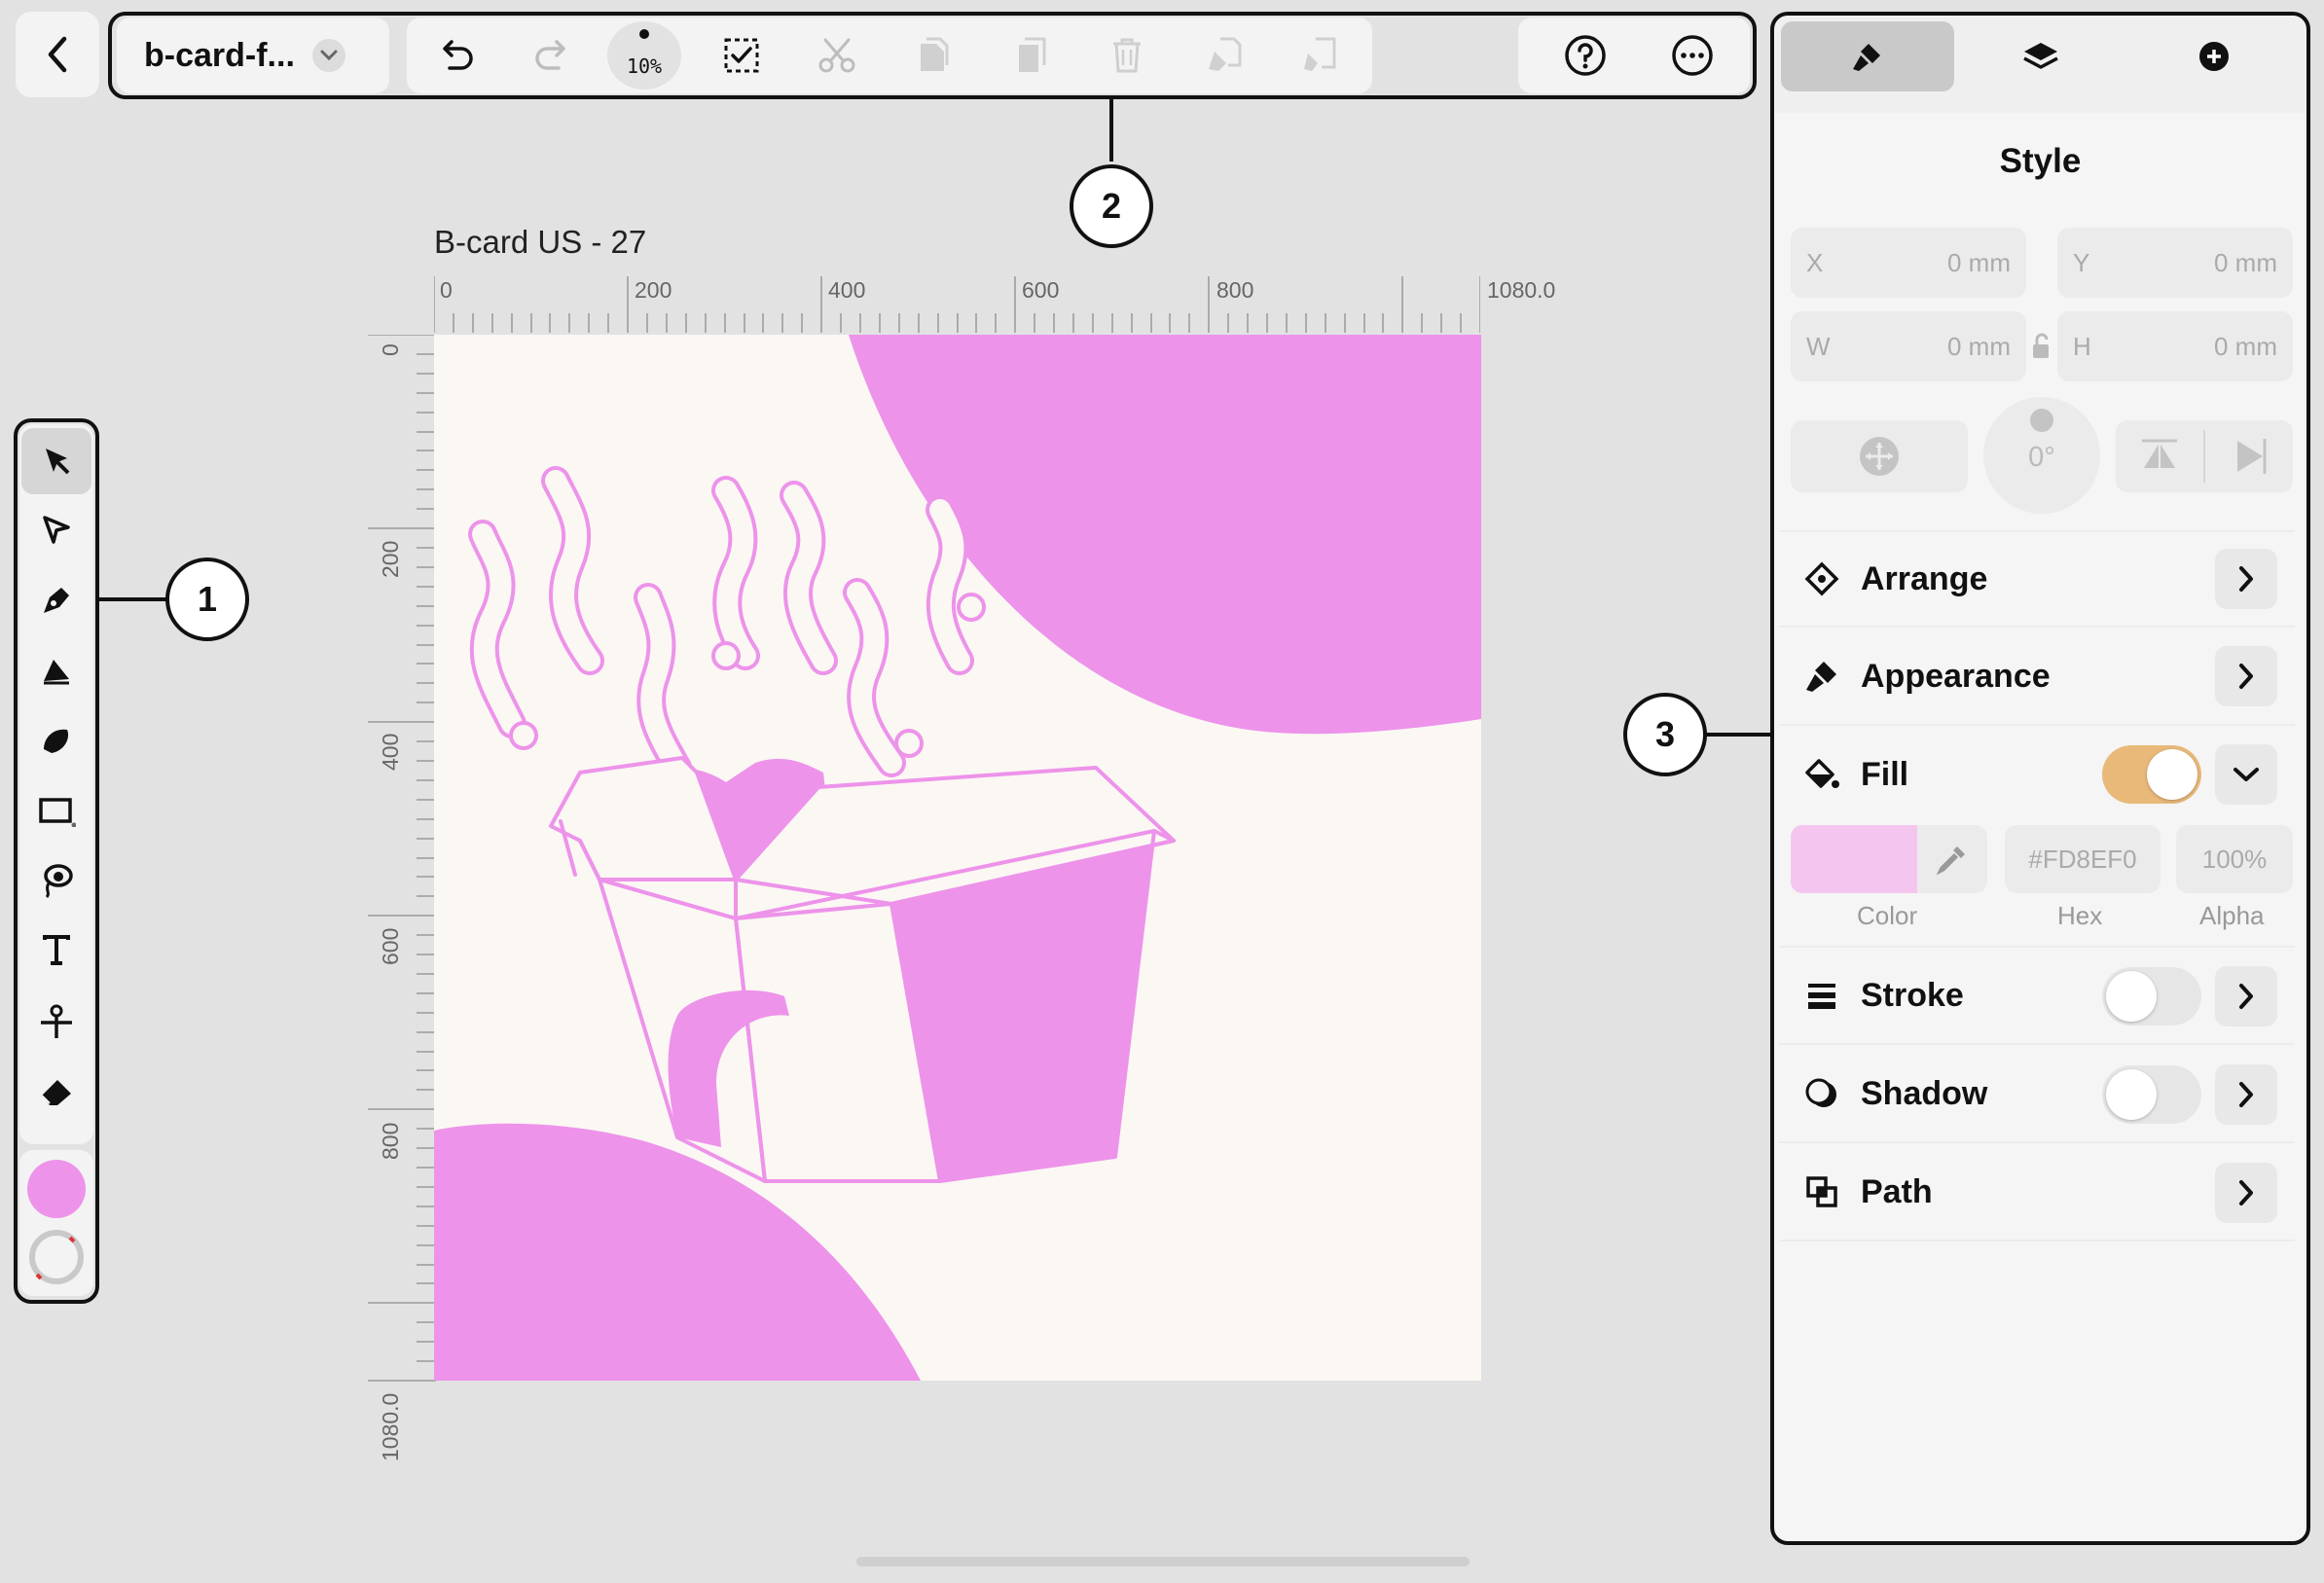 Image resolution: width=2324 pixels, height=1583 pixels. I want to click on color-label: Color, so click(1887, 915).